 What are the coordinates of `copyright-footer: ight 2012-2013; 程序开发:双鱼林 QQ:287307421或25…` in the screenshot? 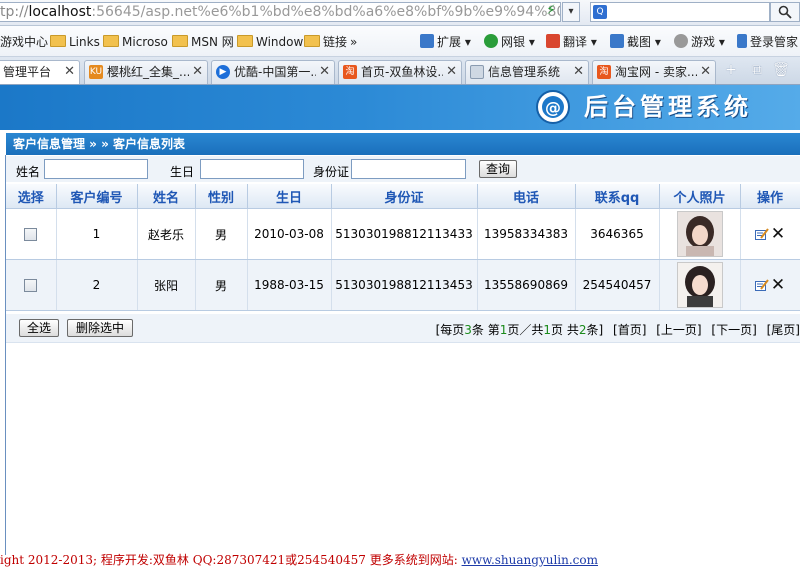 It's located at (400, 560).